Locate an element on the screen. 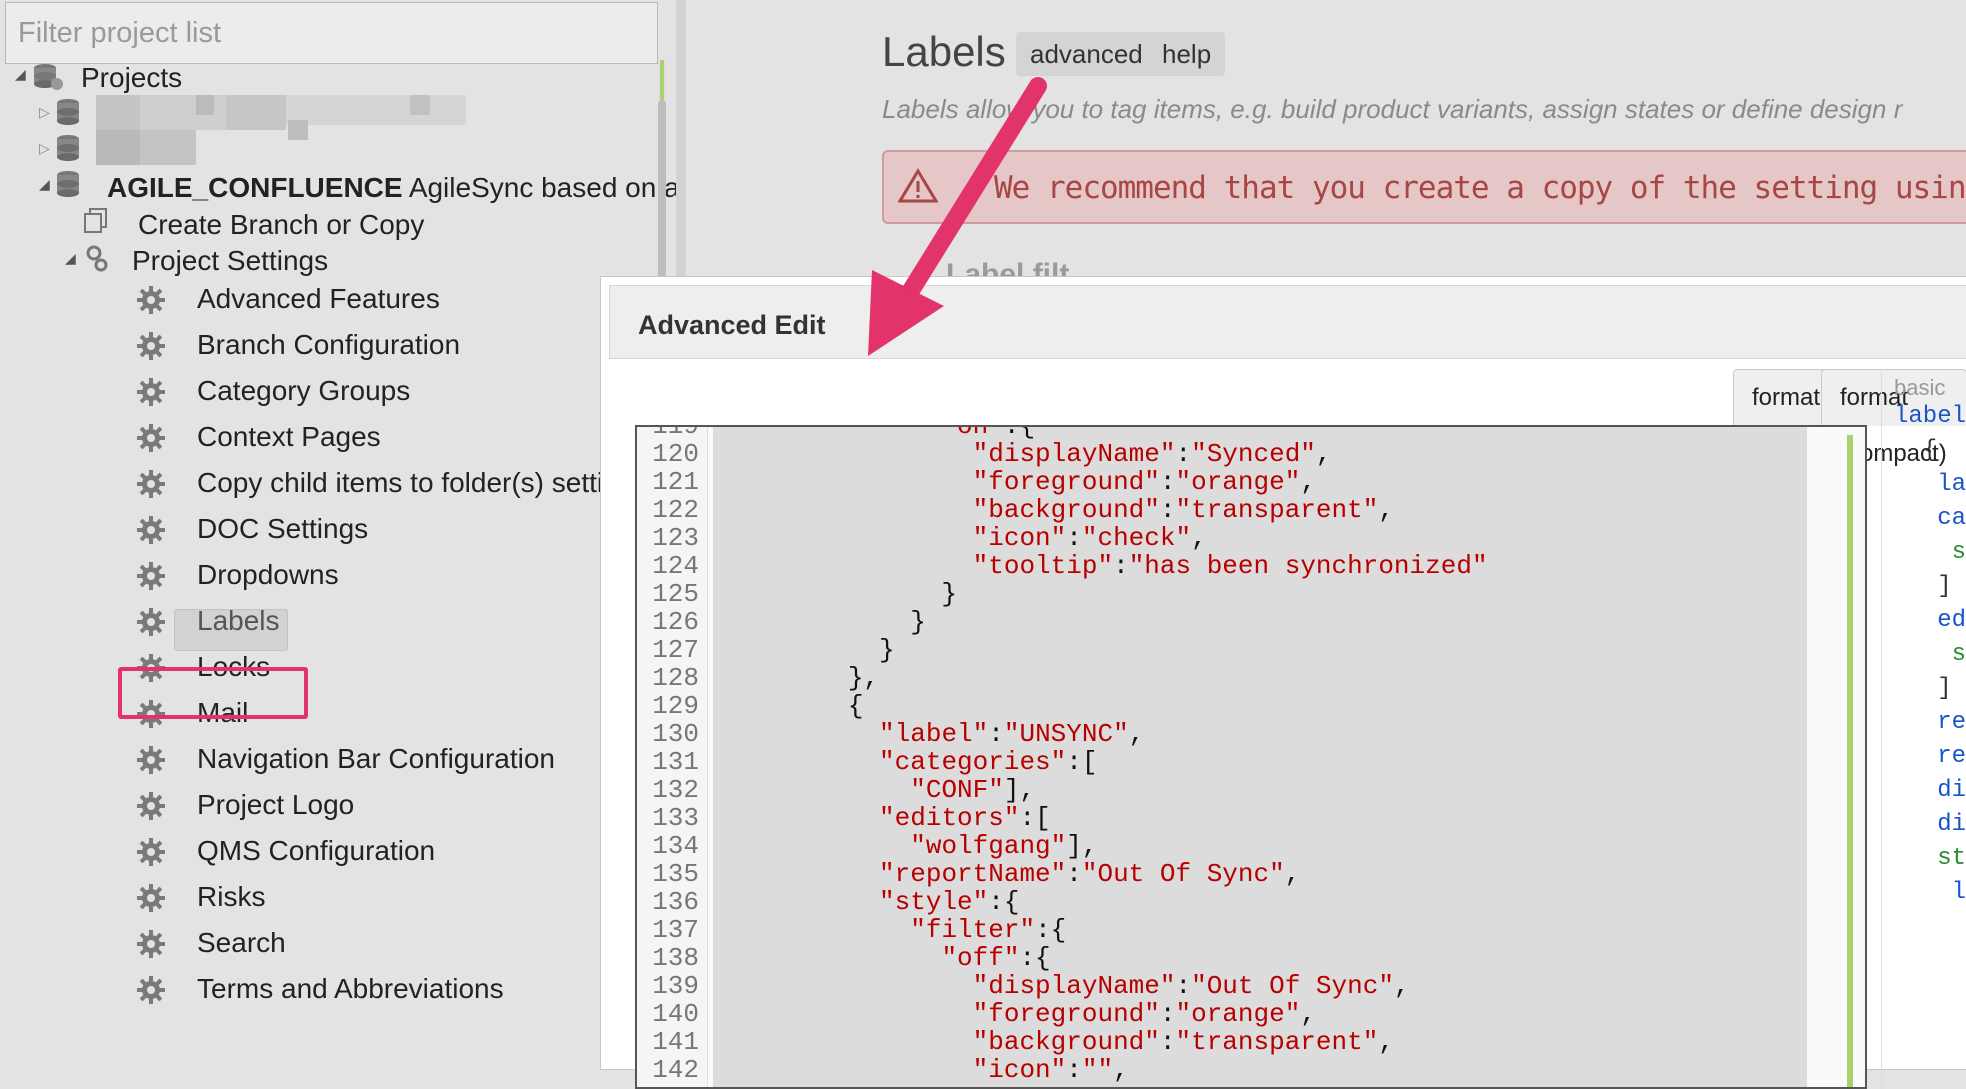 Image resolution: width=1966 pixels, height=1089 pixels. dialog-header: Advanced Edit is located at coordinates (1287, 322).